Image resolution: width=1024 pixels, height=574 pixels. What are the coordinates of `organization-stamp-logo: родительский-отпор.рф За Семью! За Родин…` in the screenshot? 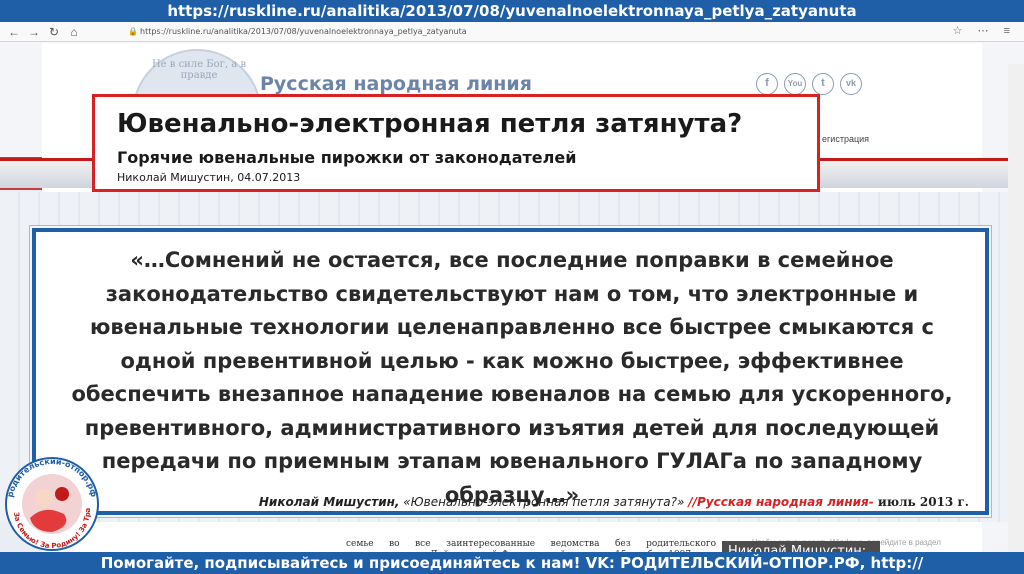 It's located at (49, 501).